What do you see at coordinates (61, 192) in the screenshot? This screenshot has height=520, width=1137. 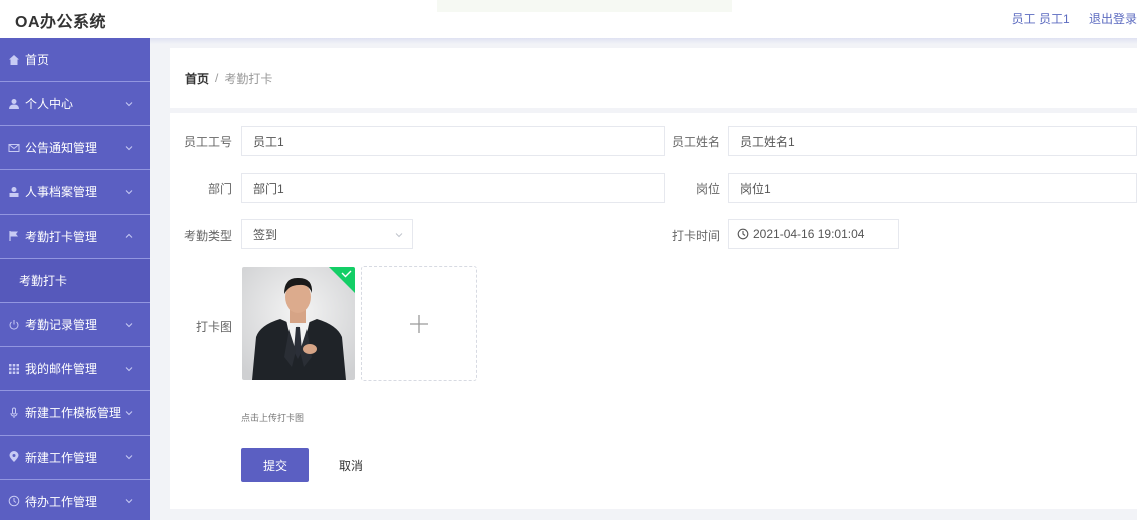 I see `sidebar-item-label: 人事档案管理` at bounding box center [61, 192].